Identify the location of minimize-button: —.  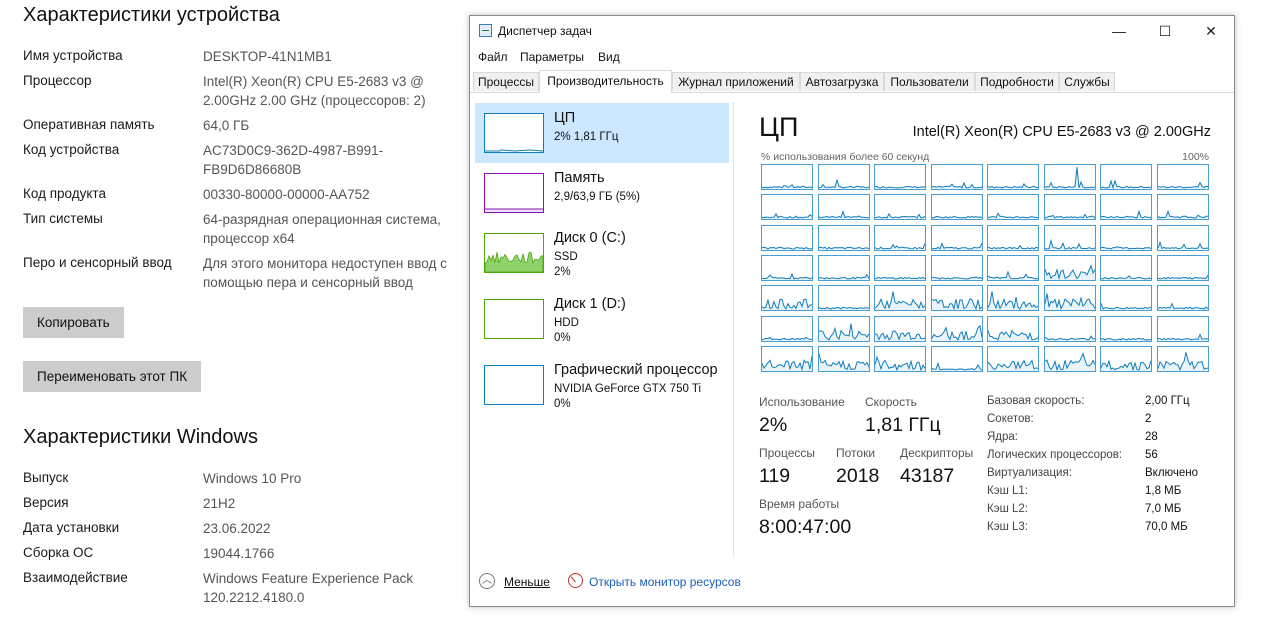
(1119, 31).